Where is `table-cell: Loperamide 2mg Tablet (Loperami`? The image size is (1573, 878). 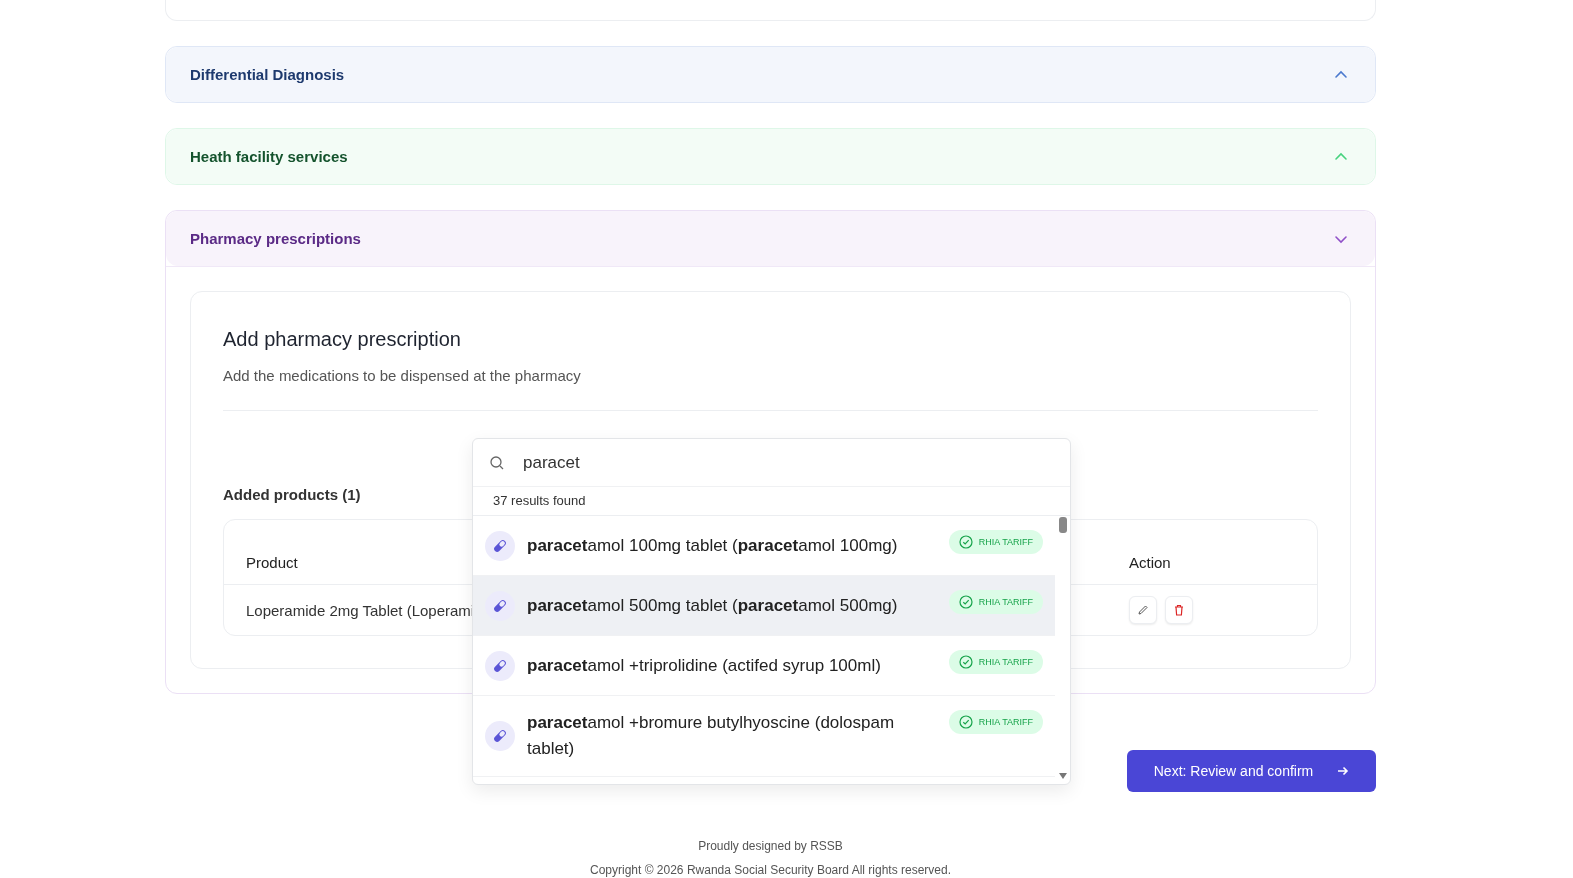 table-cell: Loperamide 2mg Tablet (Loperami is located at coordinates (360, 610).